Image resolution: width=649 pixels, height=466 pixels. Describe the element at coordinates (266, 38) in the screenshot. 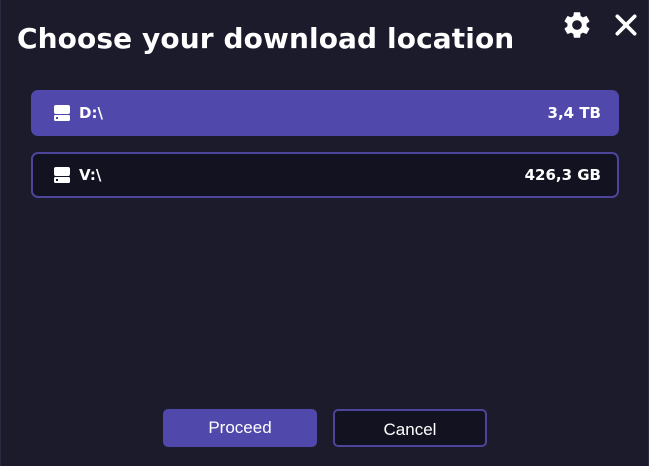

I see `dialog-title: Choose your download location` at that location.